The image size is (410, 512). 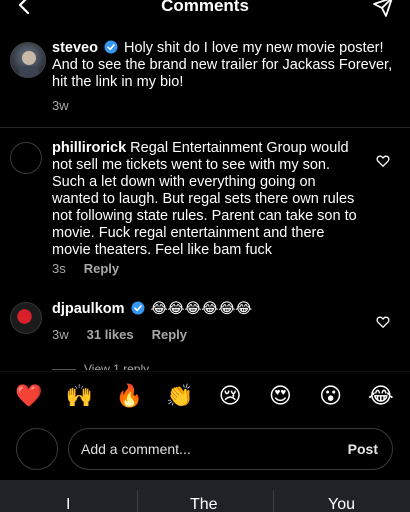 I want to click on comment-body: 😂😂😂😂😂😂, so click(x=201, y=309).